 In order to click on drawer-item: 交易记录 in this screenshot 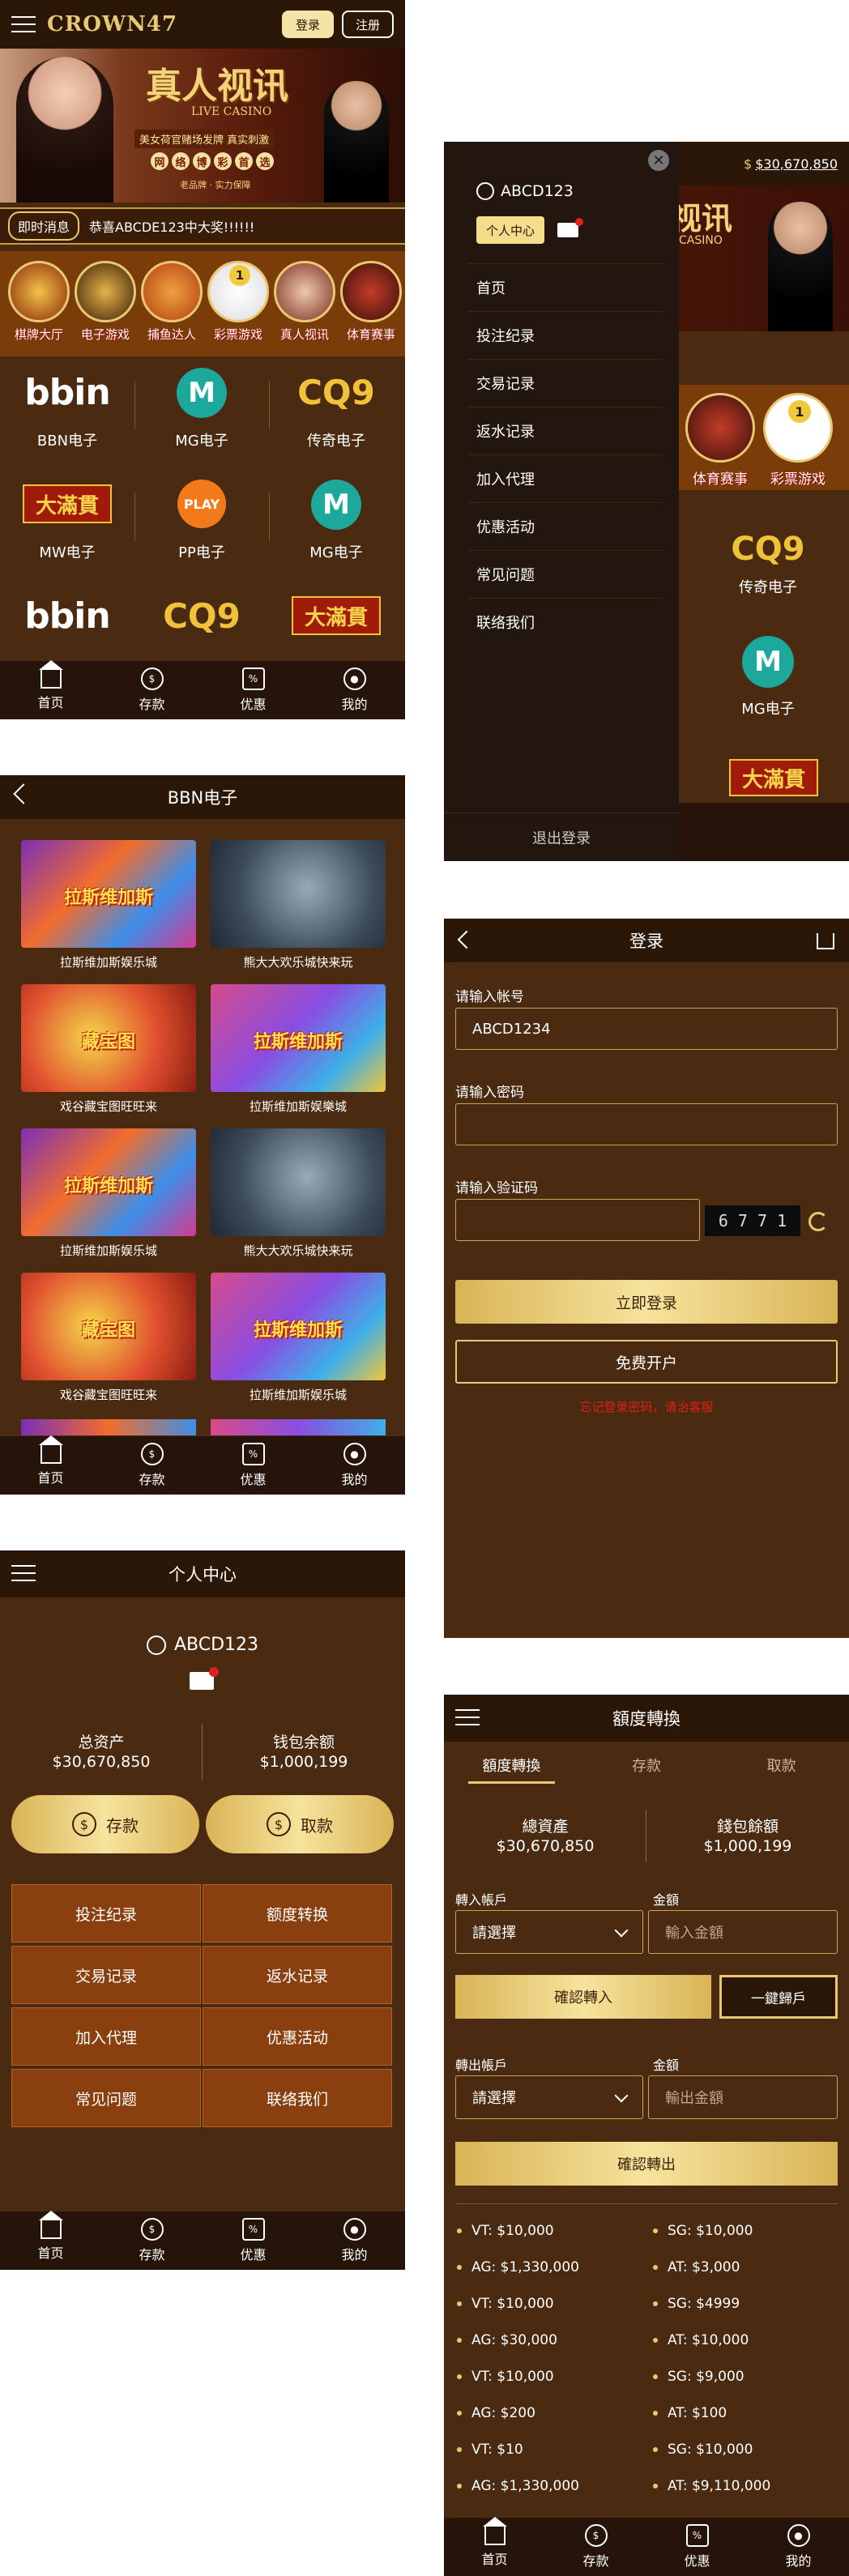, I will do `click(565, 383)`.